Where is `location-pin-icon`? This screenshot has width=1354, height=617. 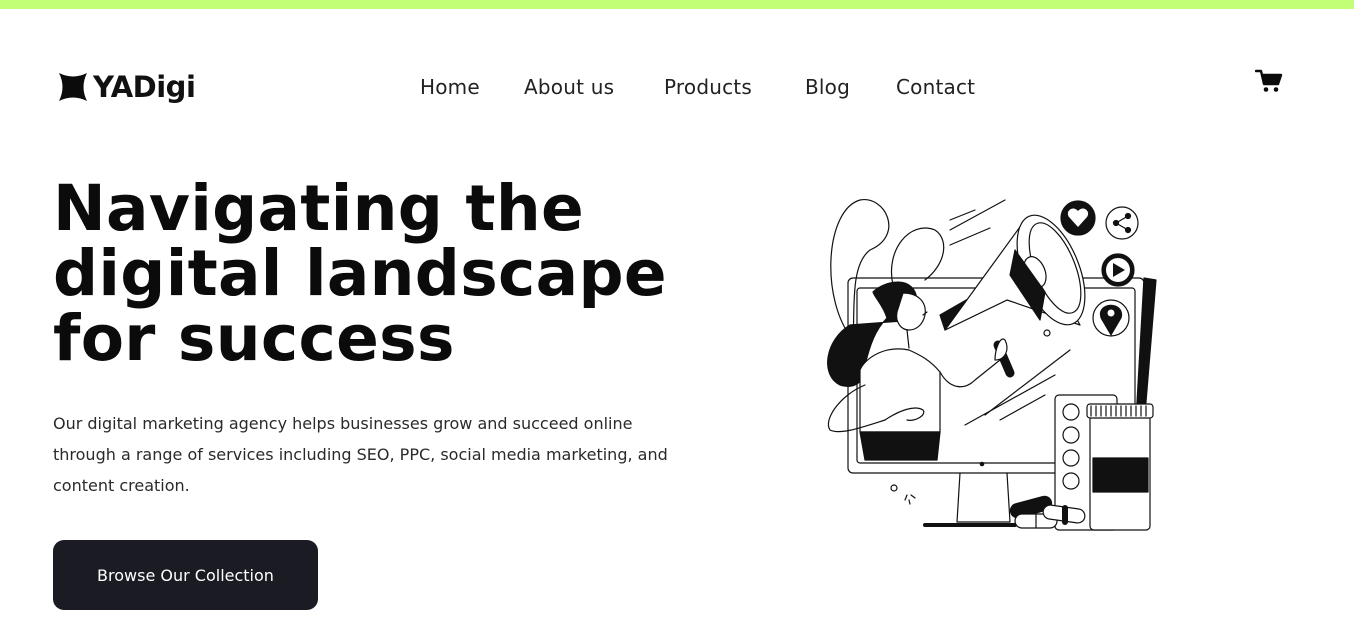 location-pin-icon is located at coordinates (1111, 318).